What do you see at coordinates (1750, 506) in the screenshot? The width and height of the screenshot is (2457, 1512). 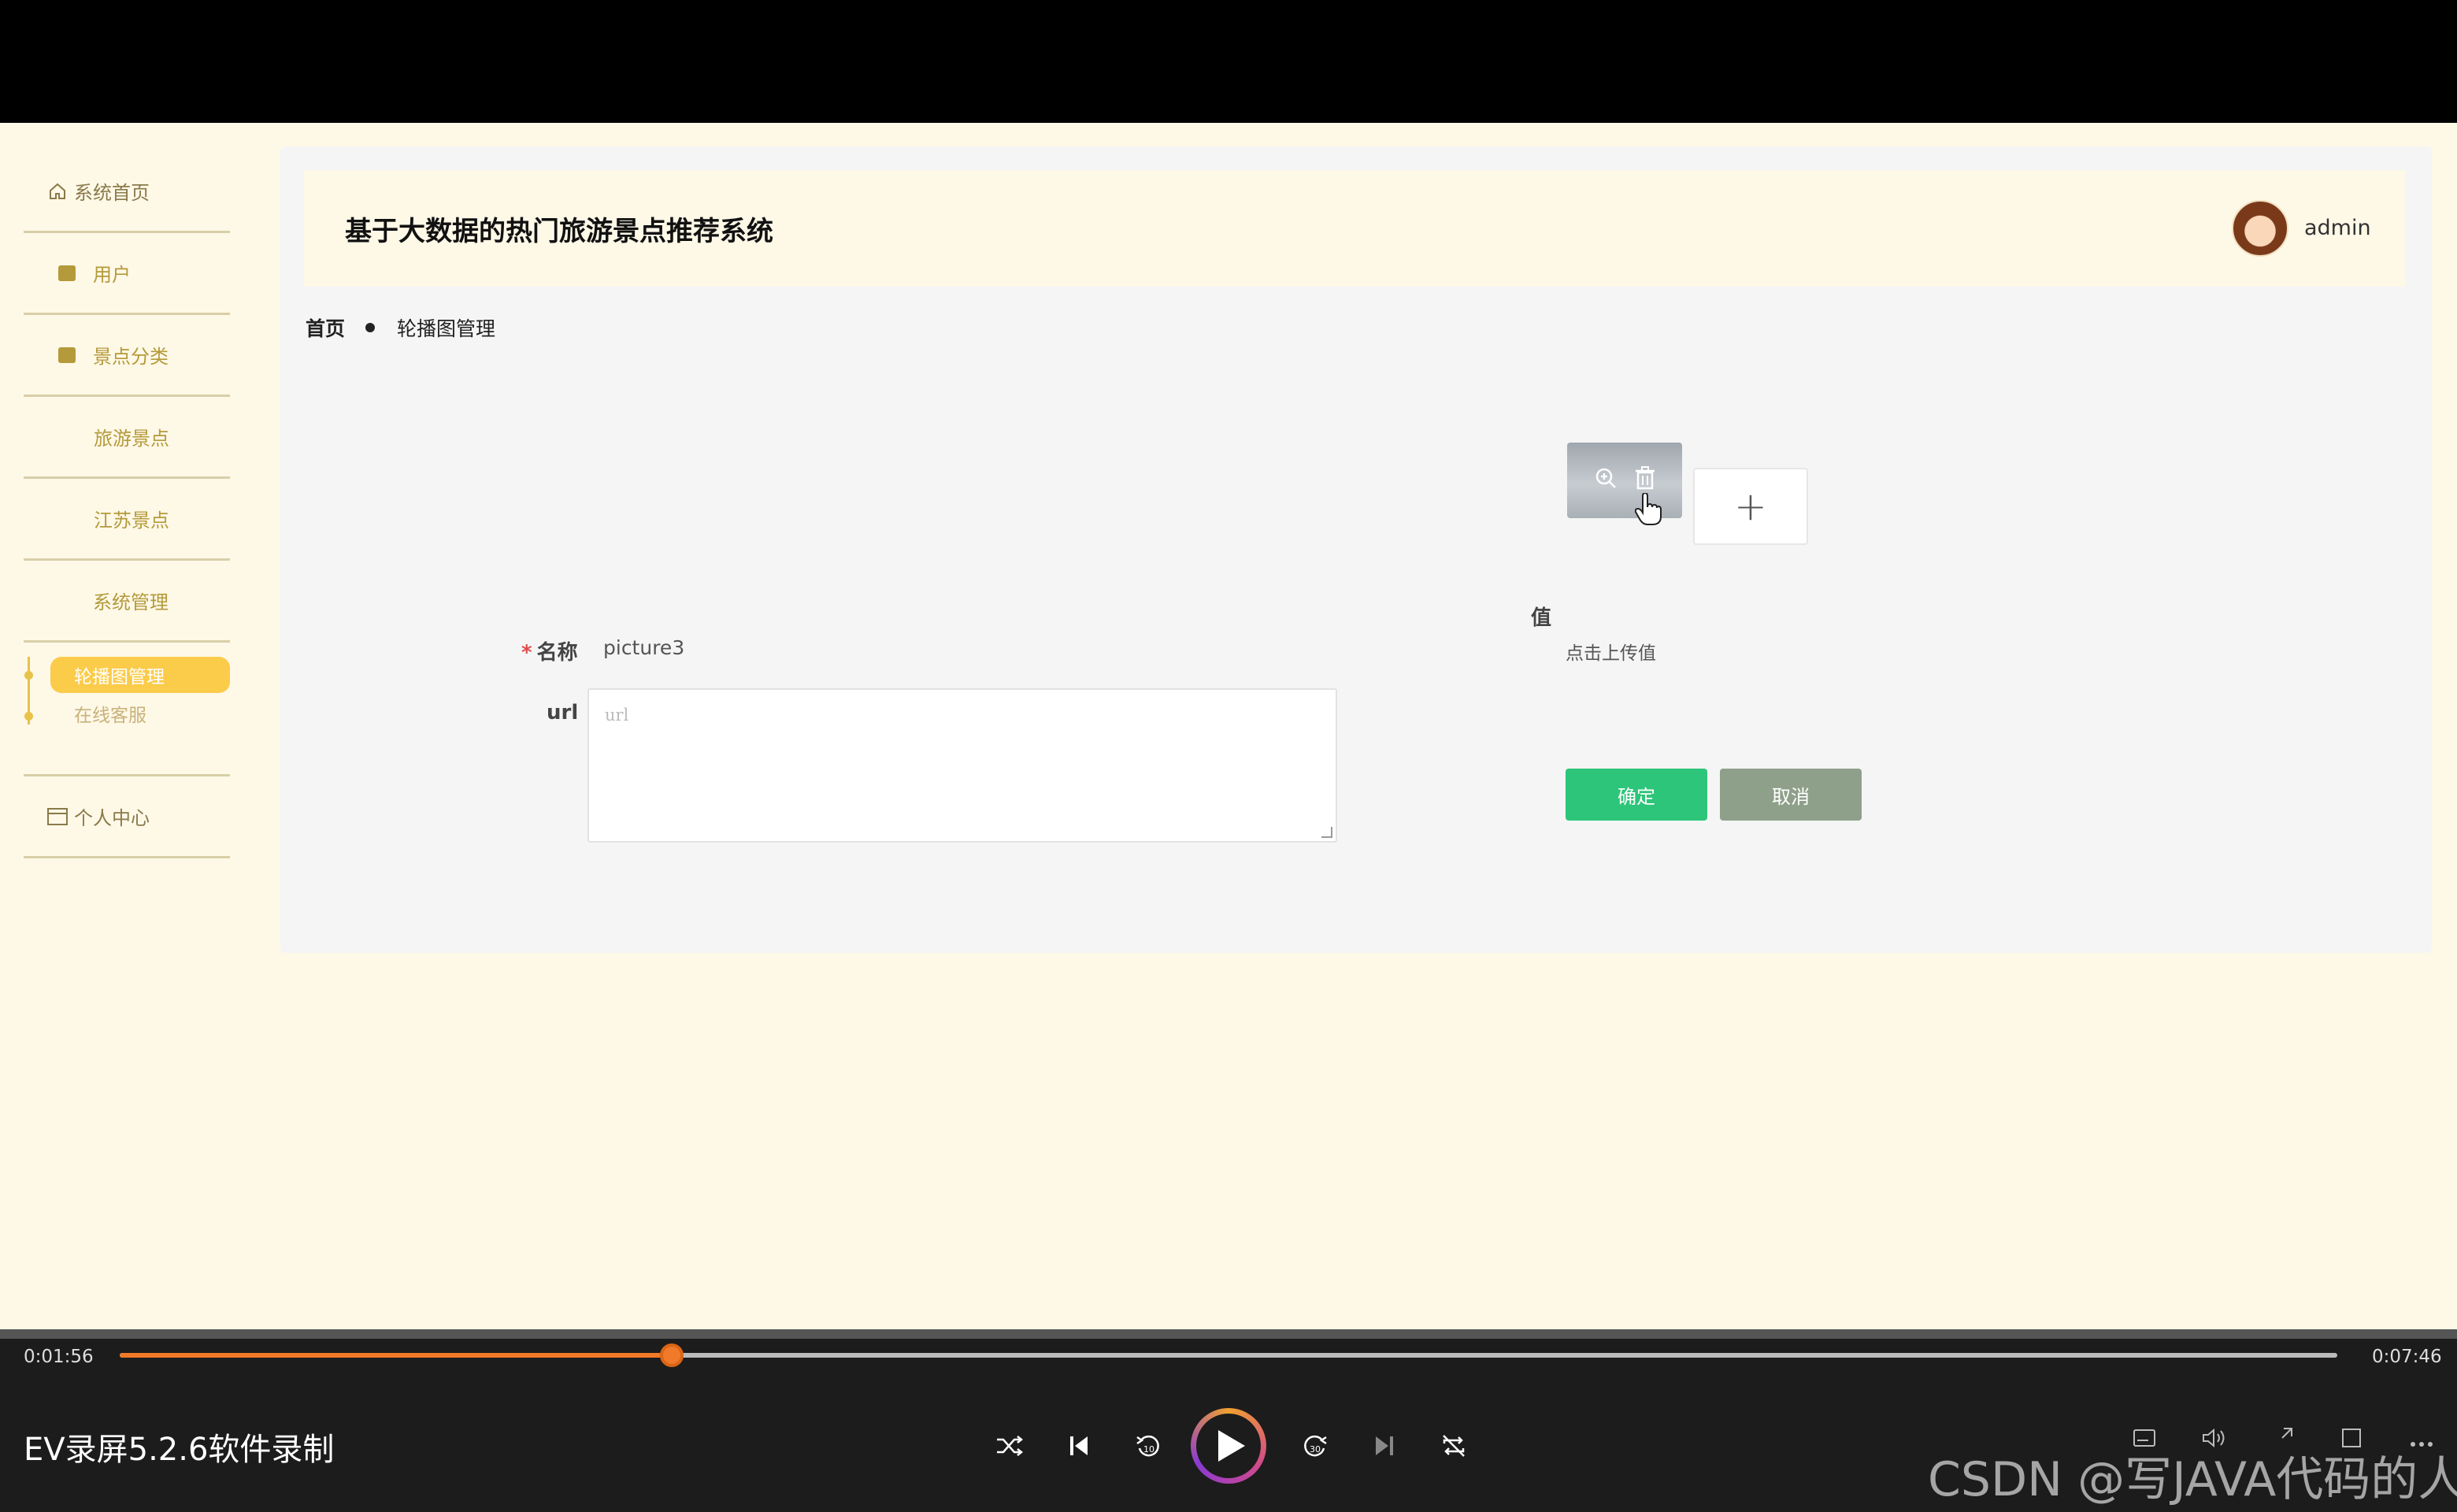 I see `upload-button: +` at bounding box center [1750, 506].